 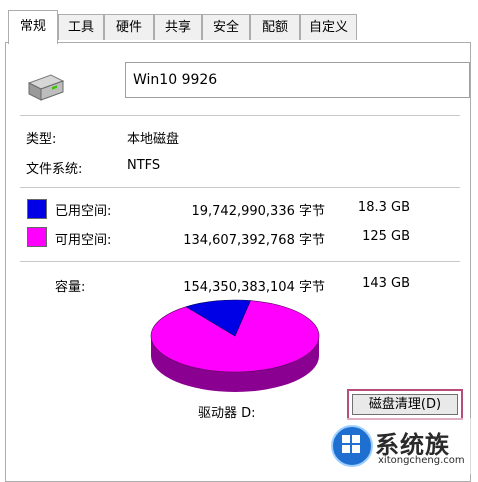 What do you see at coordinates (70, 287) in the screenshot?
I see `capacity-label: 容量:` at bounding box center [70, 287].